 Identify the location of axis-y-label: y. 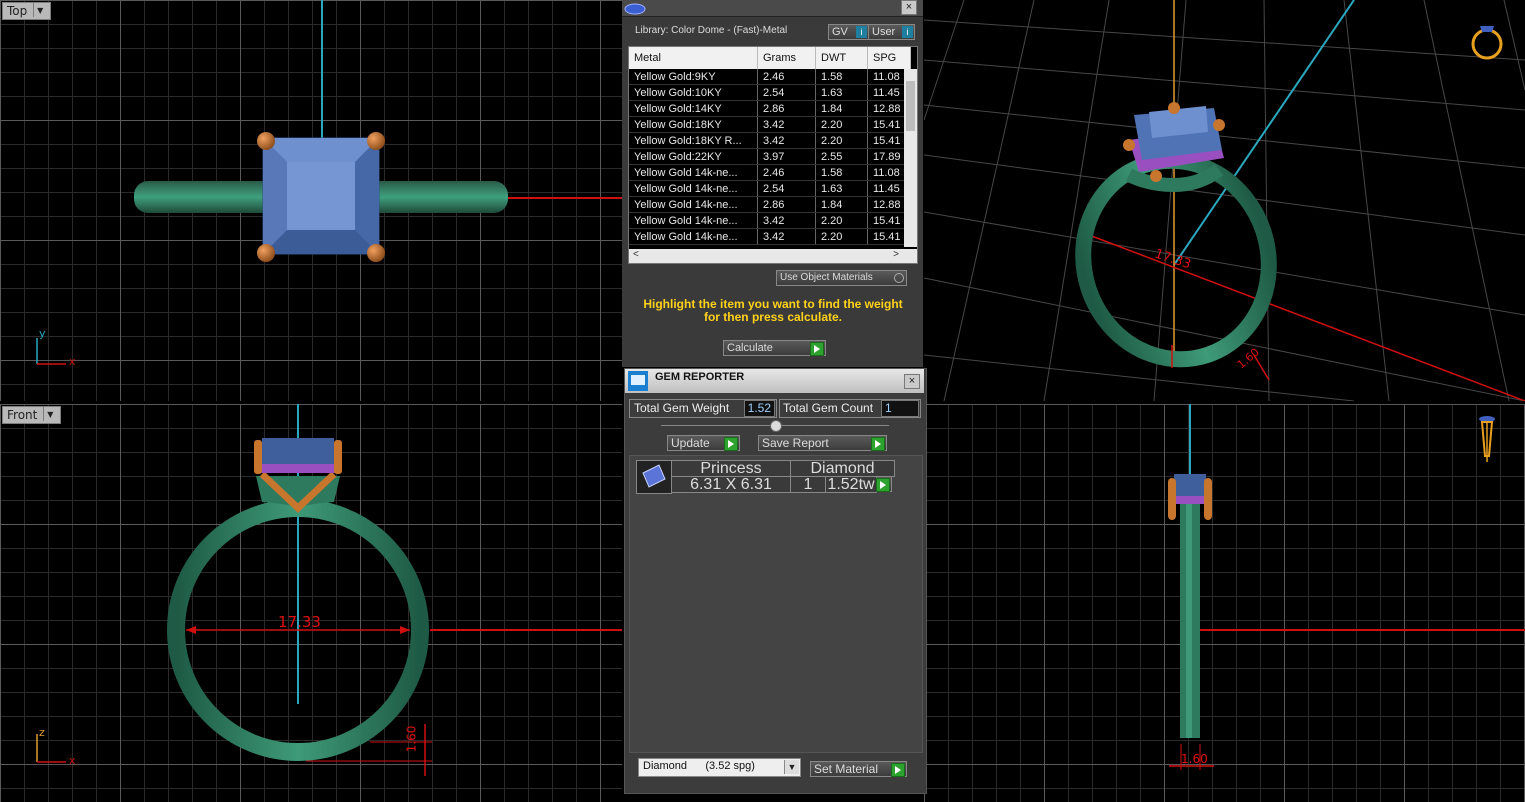
(42, 333).